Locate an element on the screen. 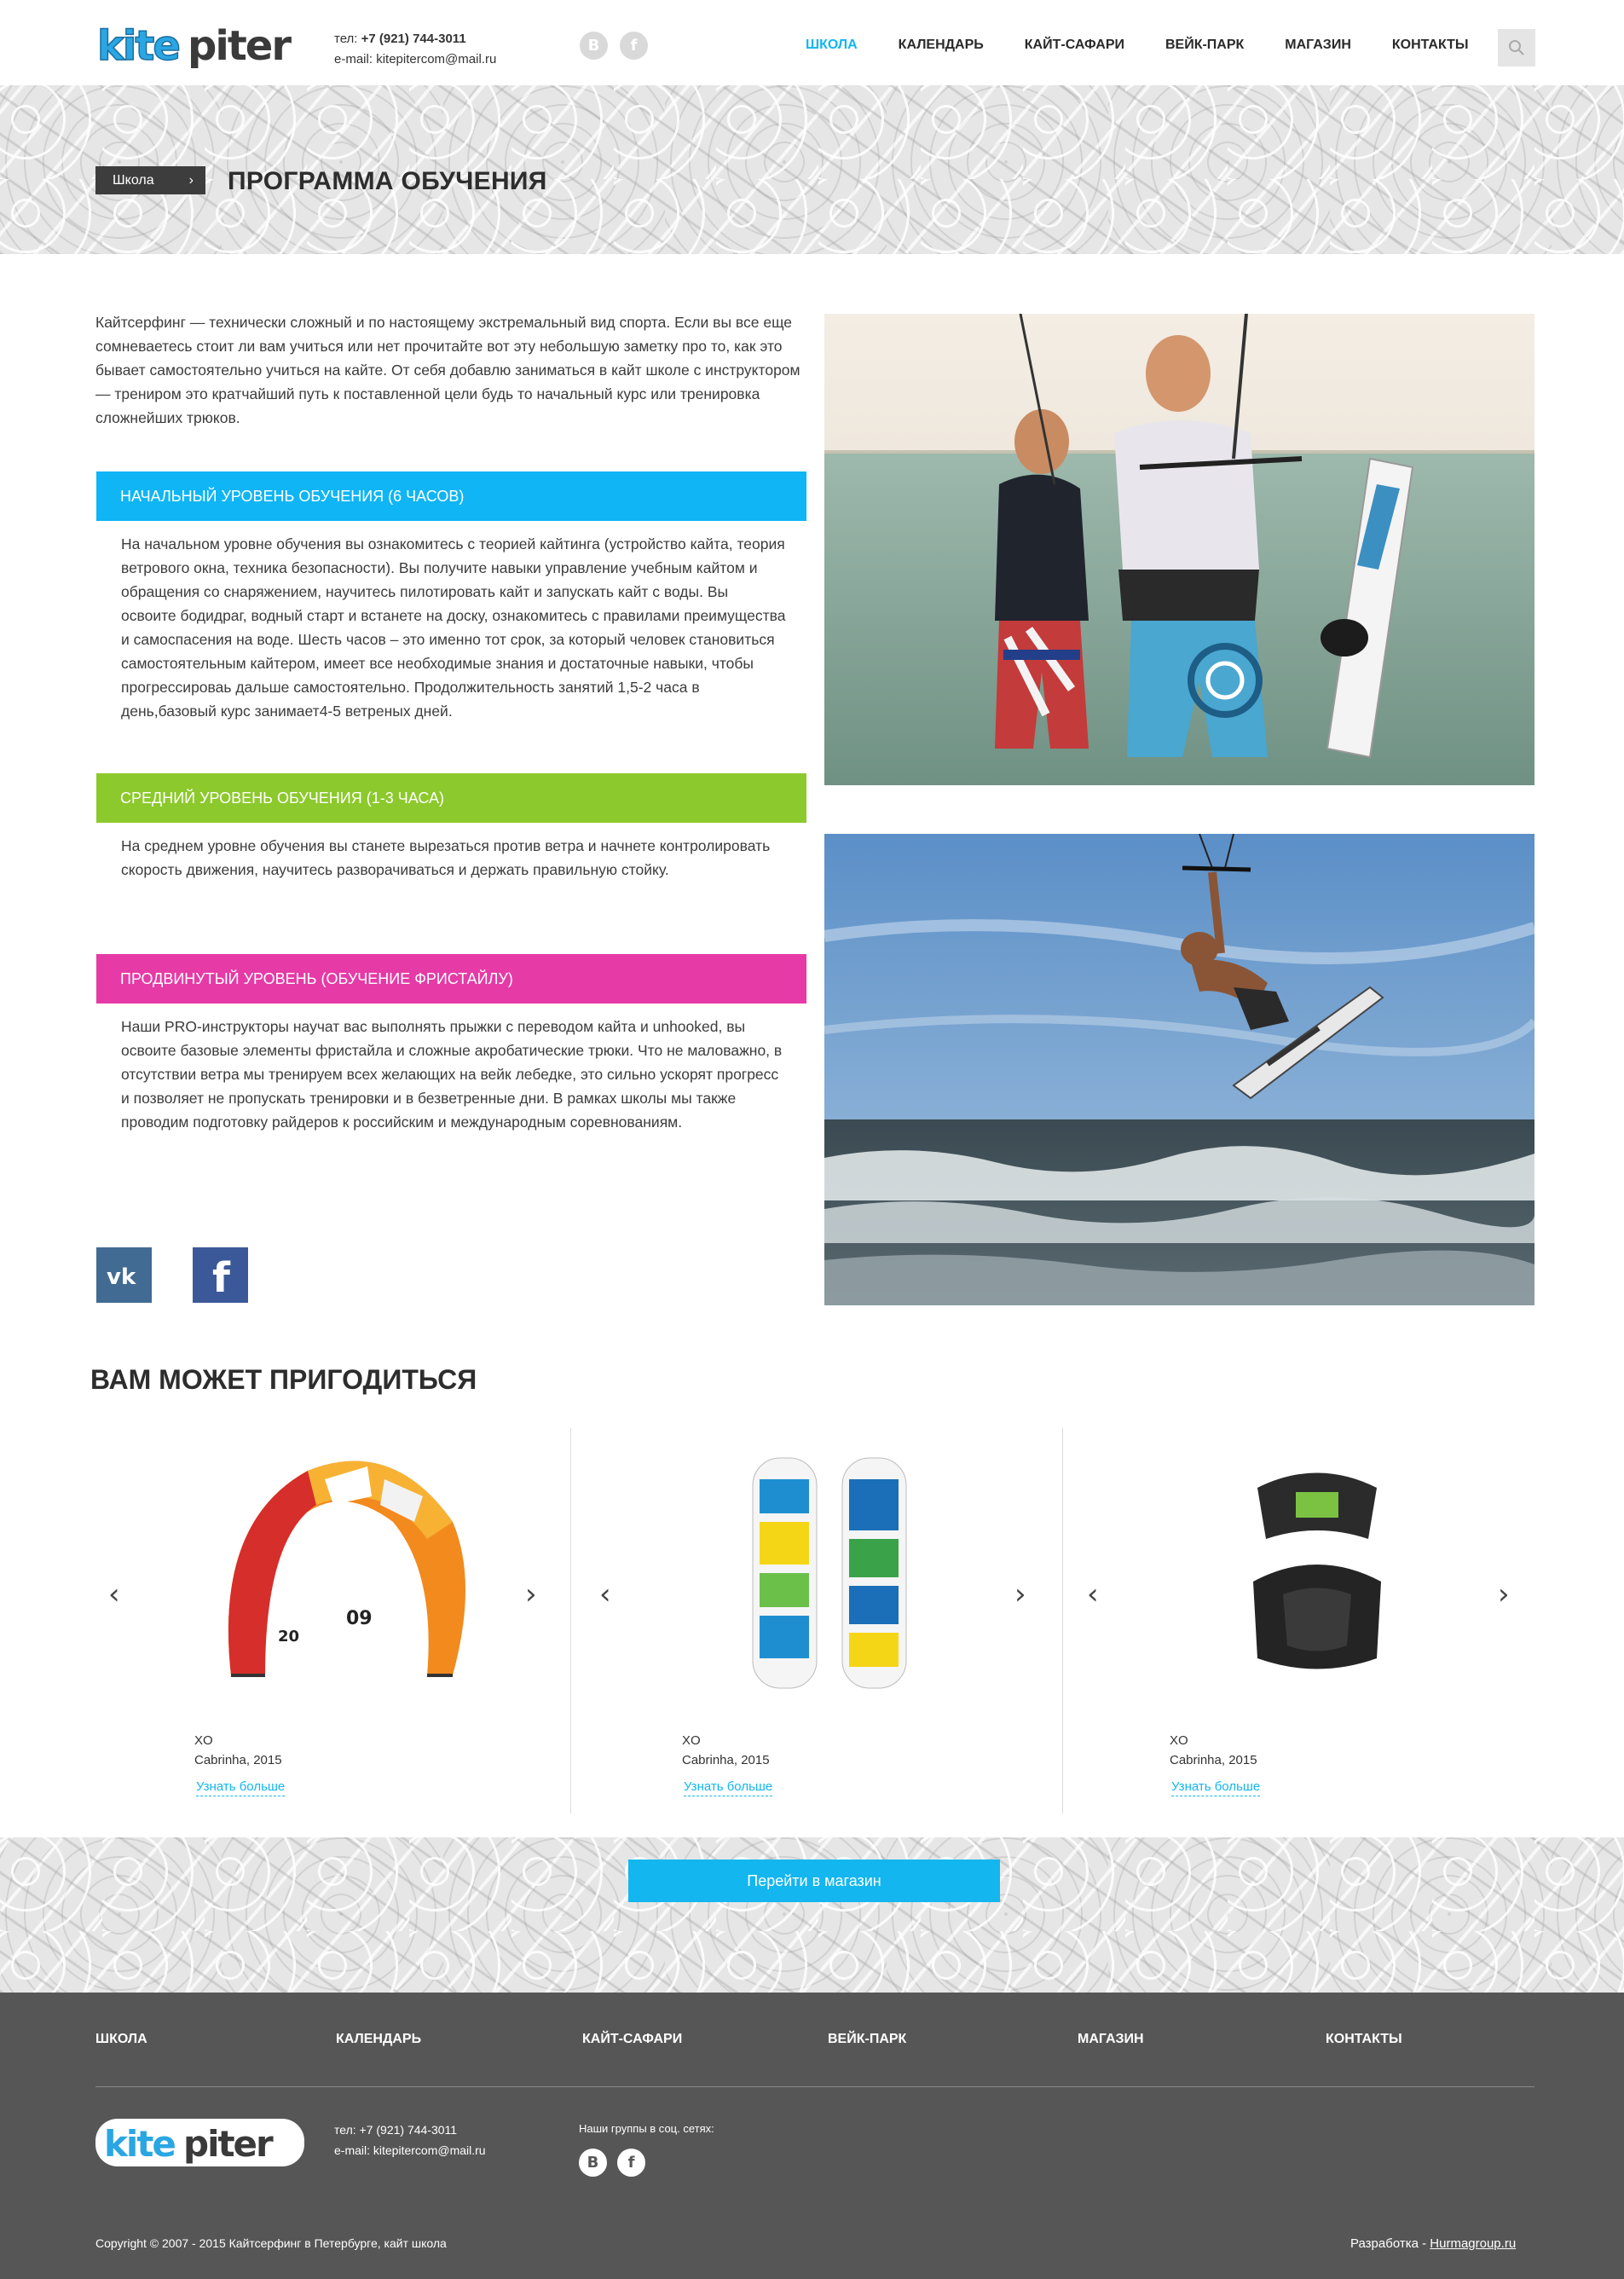 The image size is (1624, 2279). footer-phone: тел: +7 (921) 744-3011 is located at coordinates (410, 2130).